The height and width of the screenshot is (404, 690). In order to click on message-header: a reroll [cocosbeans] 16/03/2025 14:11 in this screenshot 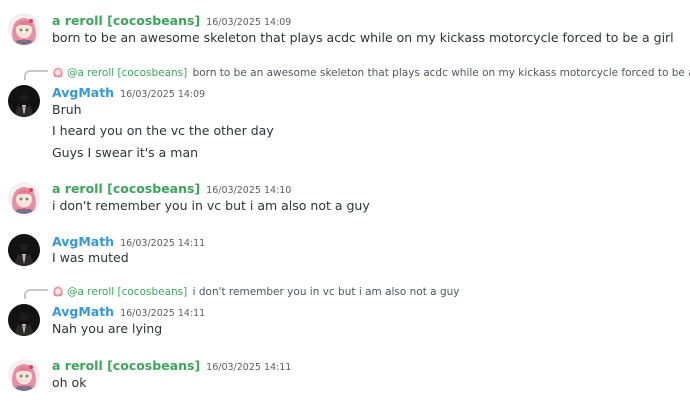, I will do `click(171, 366)`.